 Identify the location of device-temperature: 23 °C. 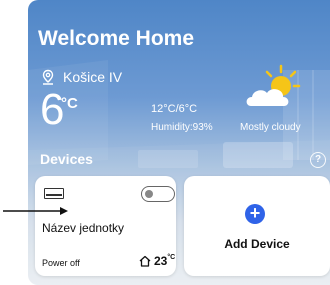
(157, 261).